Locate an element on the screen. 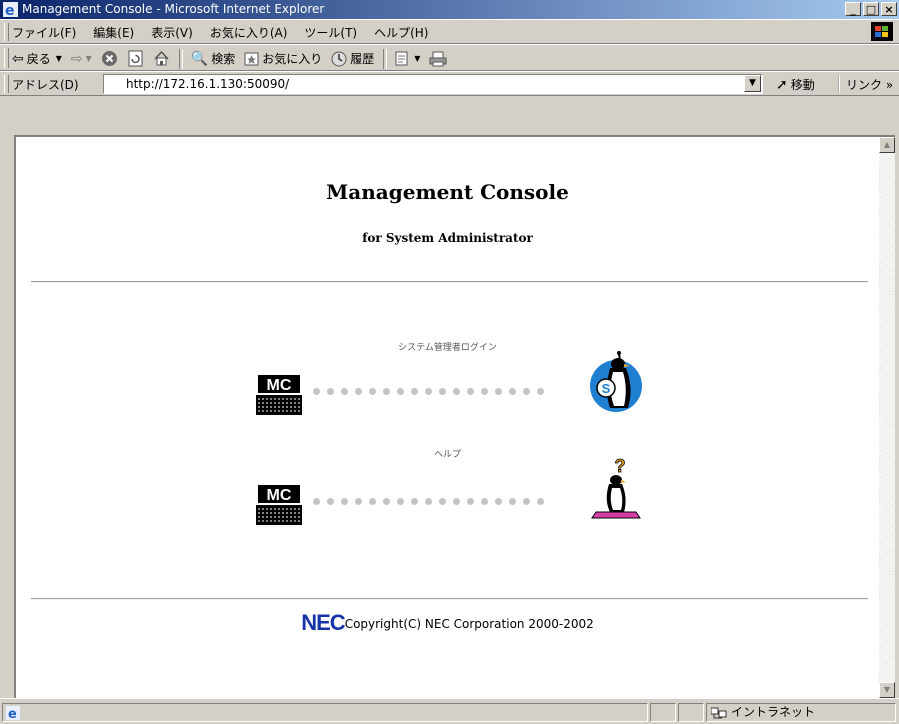 Image resolution: width=899 pixels, height=724 pixels. address-input: http://172.16.1.130:50090/ is located at coordinates (433, 84).